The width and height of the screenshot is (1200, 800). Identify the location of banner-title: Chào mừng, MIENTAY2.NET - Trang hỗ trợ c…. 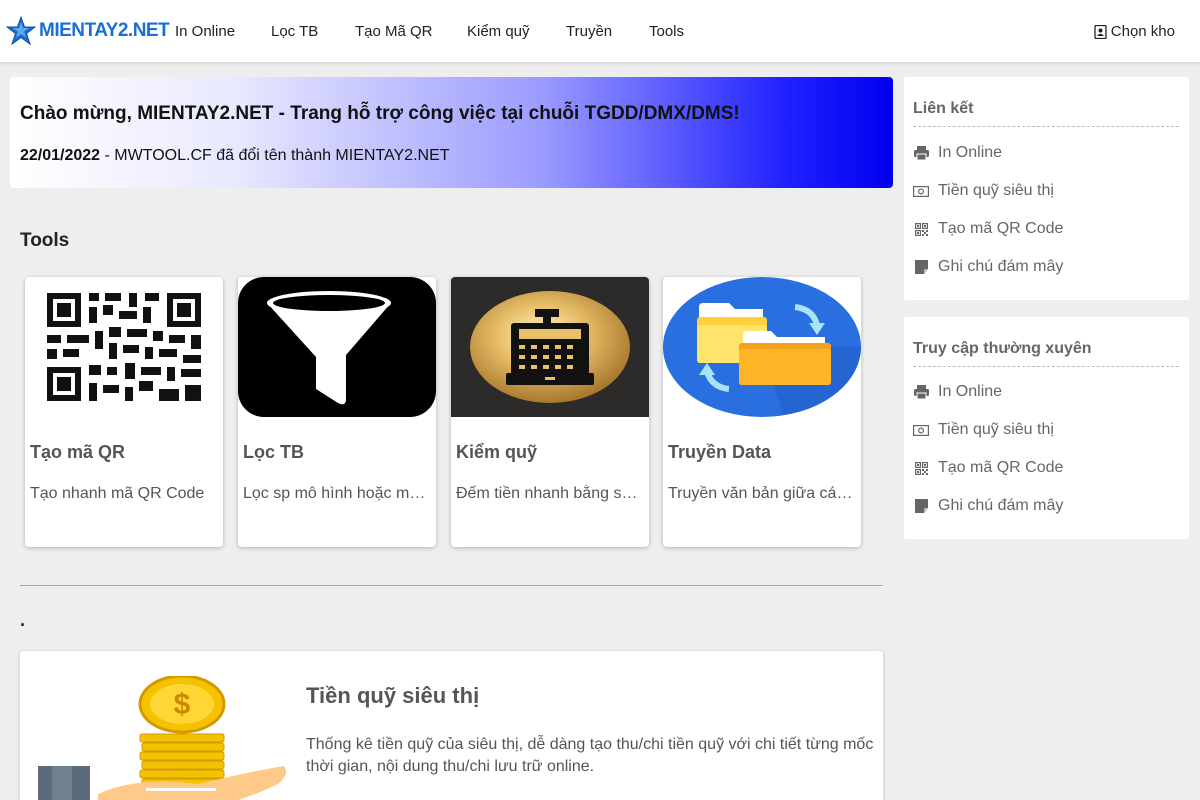
(380, 113).